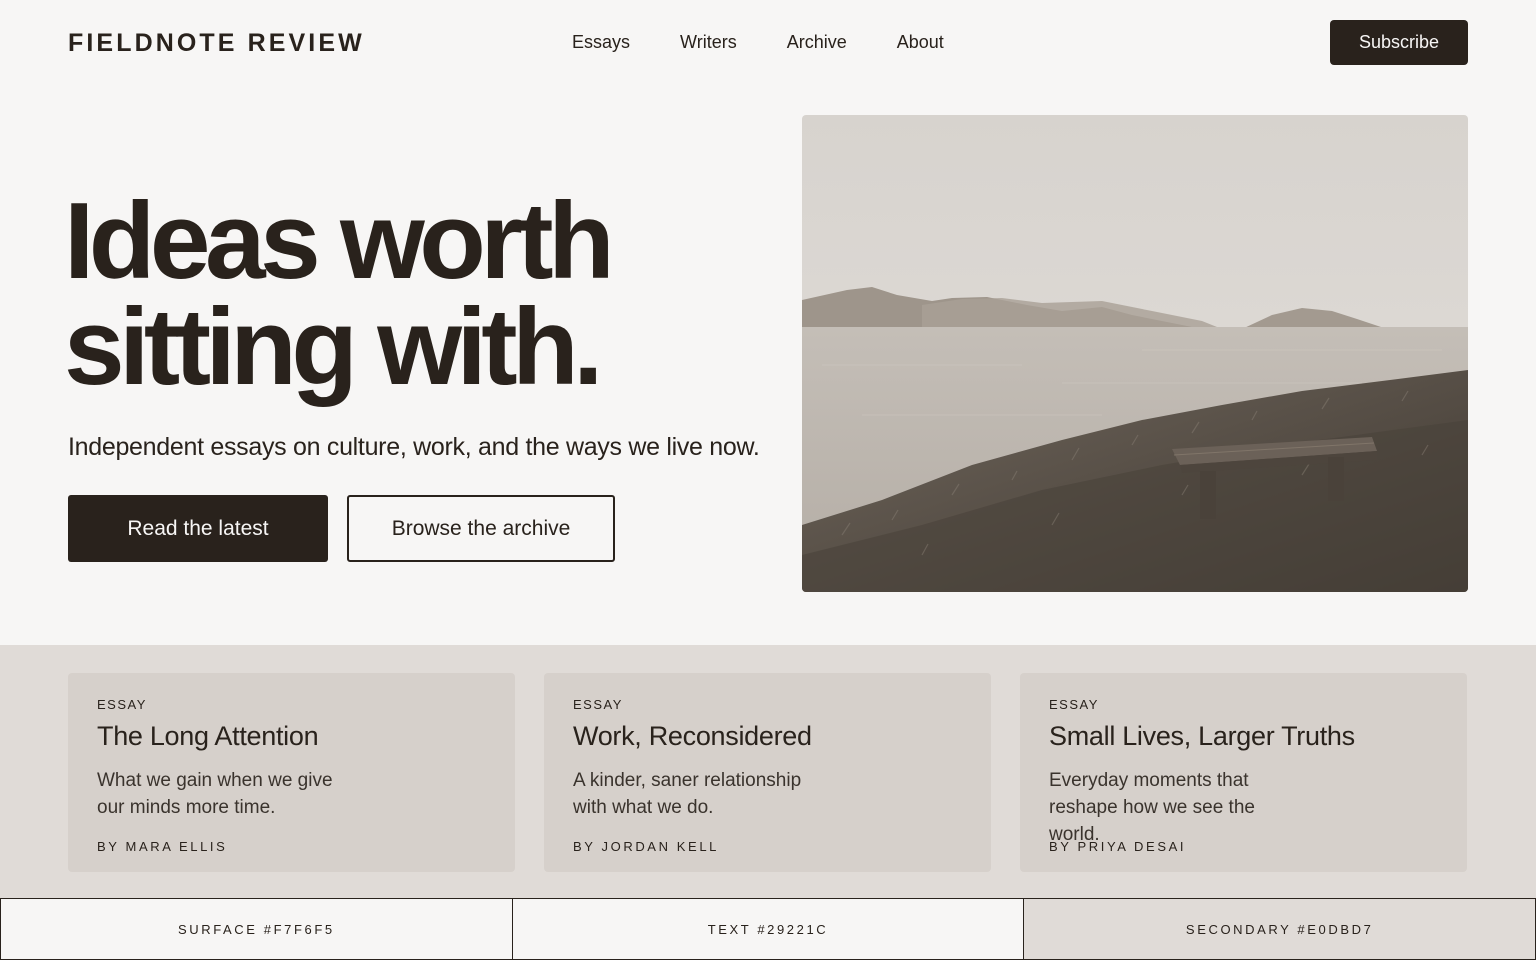 The image size is (1536, 960). I want to click on essay-description-line: with what we do., so click(643, 807).